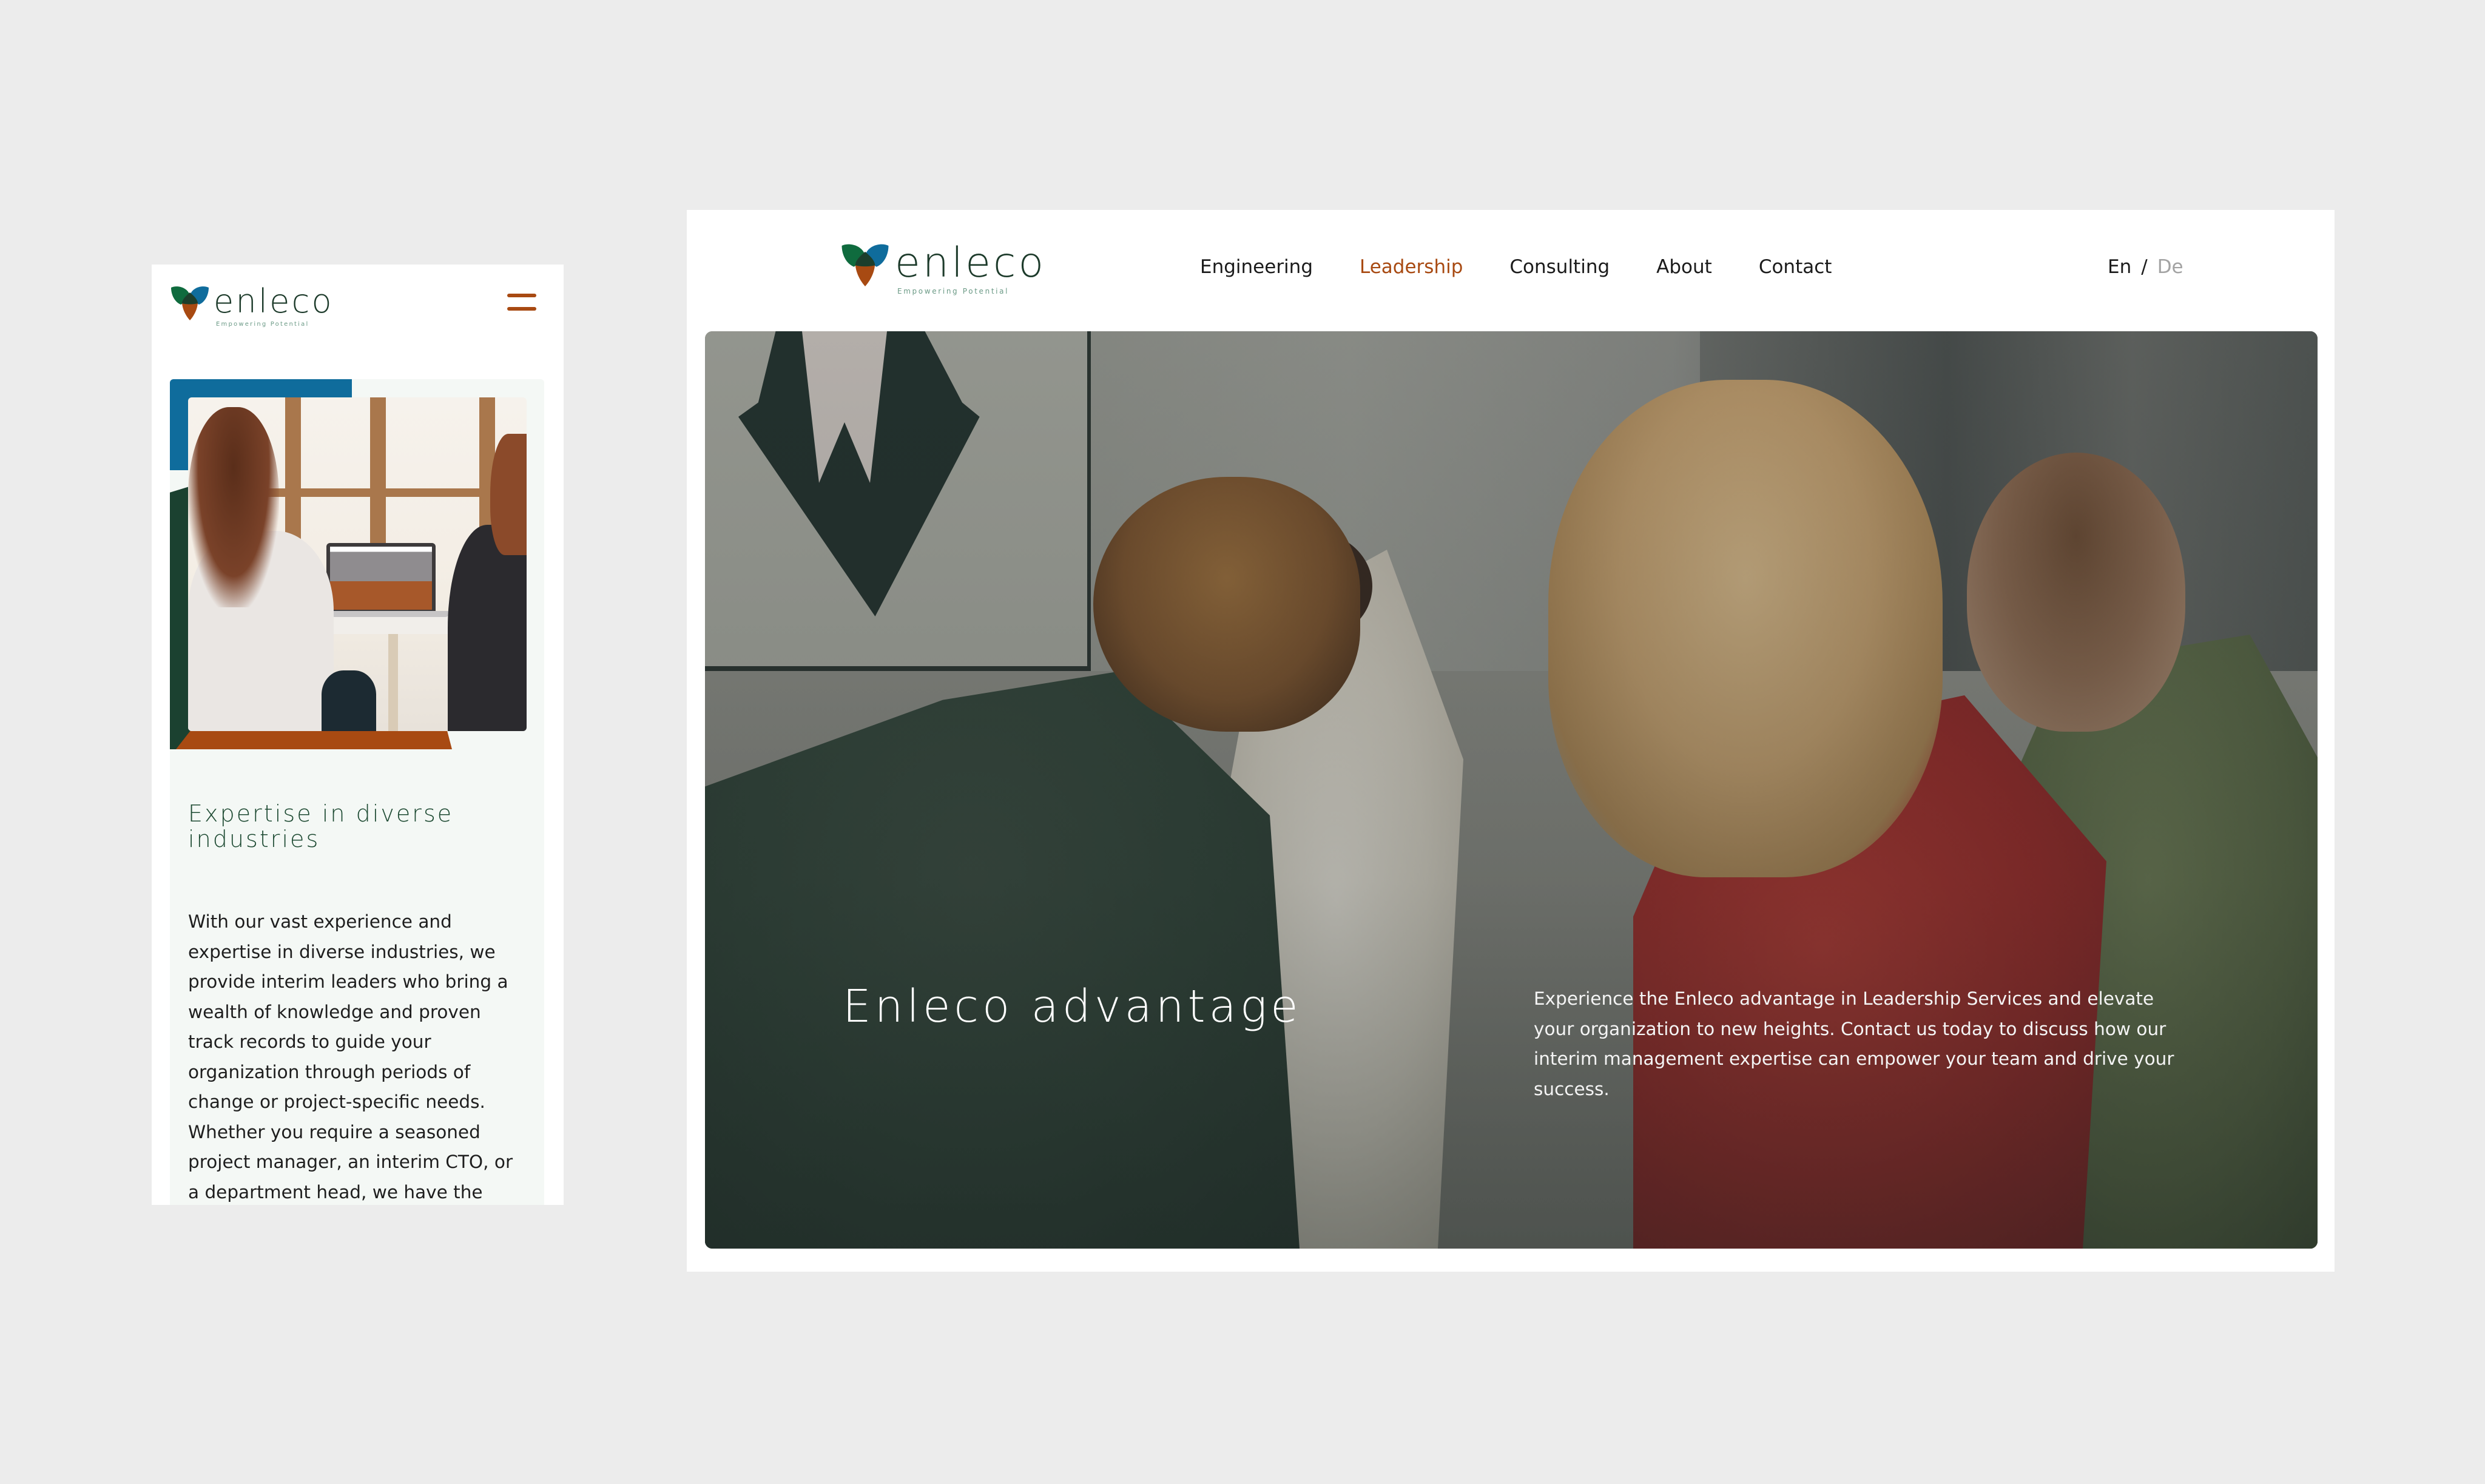 This screenshot has height=1484, width=2485. I want to click on section-heading: Expertise in diverse industries, so click(321, 826).